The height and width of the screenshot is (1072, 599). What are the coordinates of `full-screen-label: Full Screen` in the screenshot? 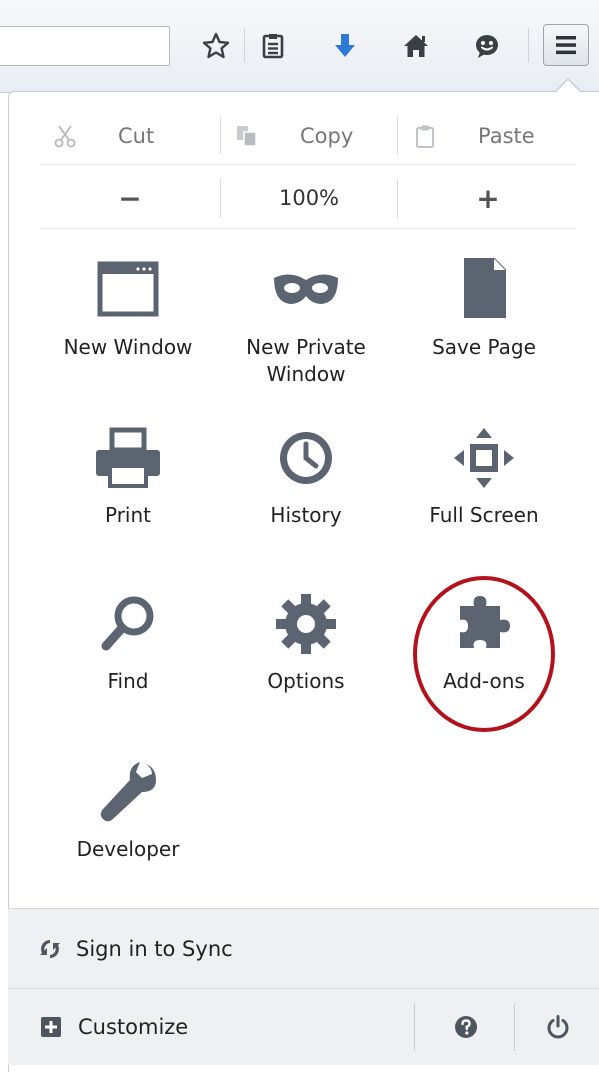 It's located at (484, 515).